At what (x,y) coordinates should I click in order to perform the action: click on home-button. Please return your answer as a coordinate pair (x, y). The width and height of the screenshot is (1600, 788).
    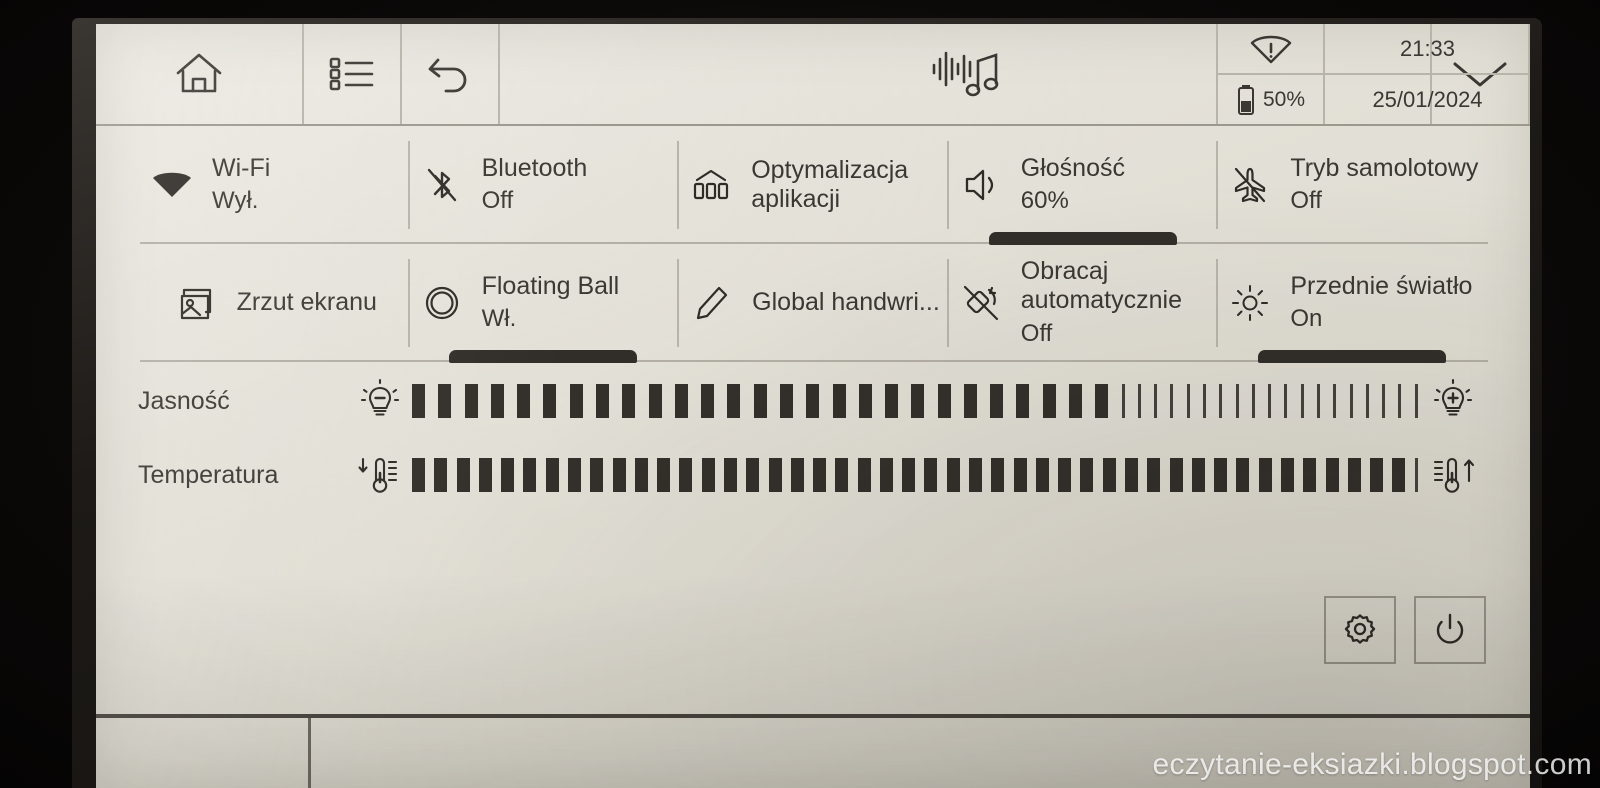
    Looking at the image, I should click on (200, 74).